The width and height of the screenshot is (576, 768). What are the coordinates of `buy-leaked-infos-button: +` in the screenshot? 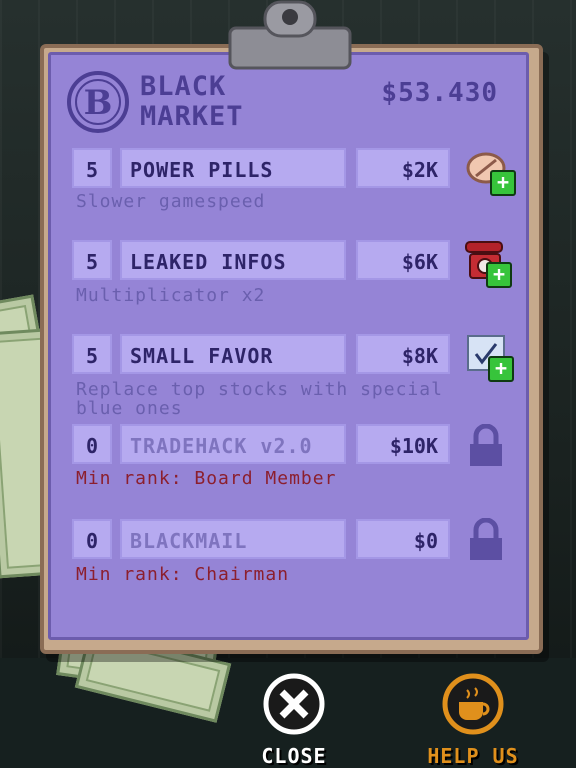 It's located at (487, 263).